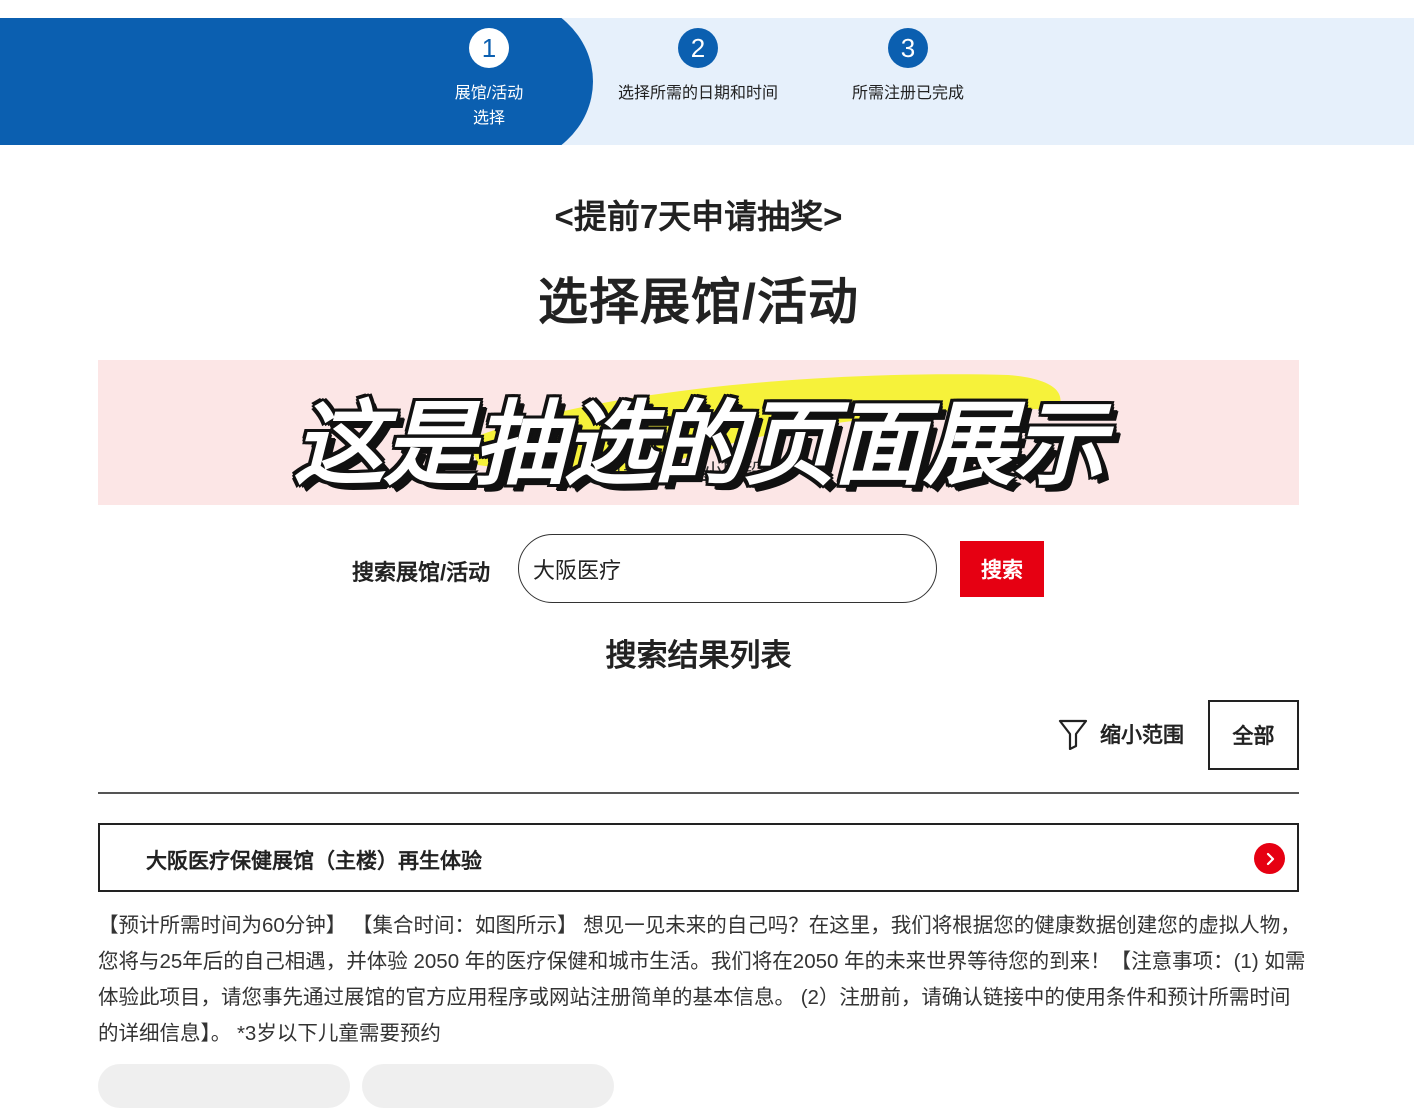 Image resolution: width=1414 pixels, height=1108 pixels. What do you see at coordinates (489, 79) in the screenshot?
I see `step-1: 1 展馆/活动 选择` at bounding box center [489, 79].